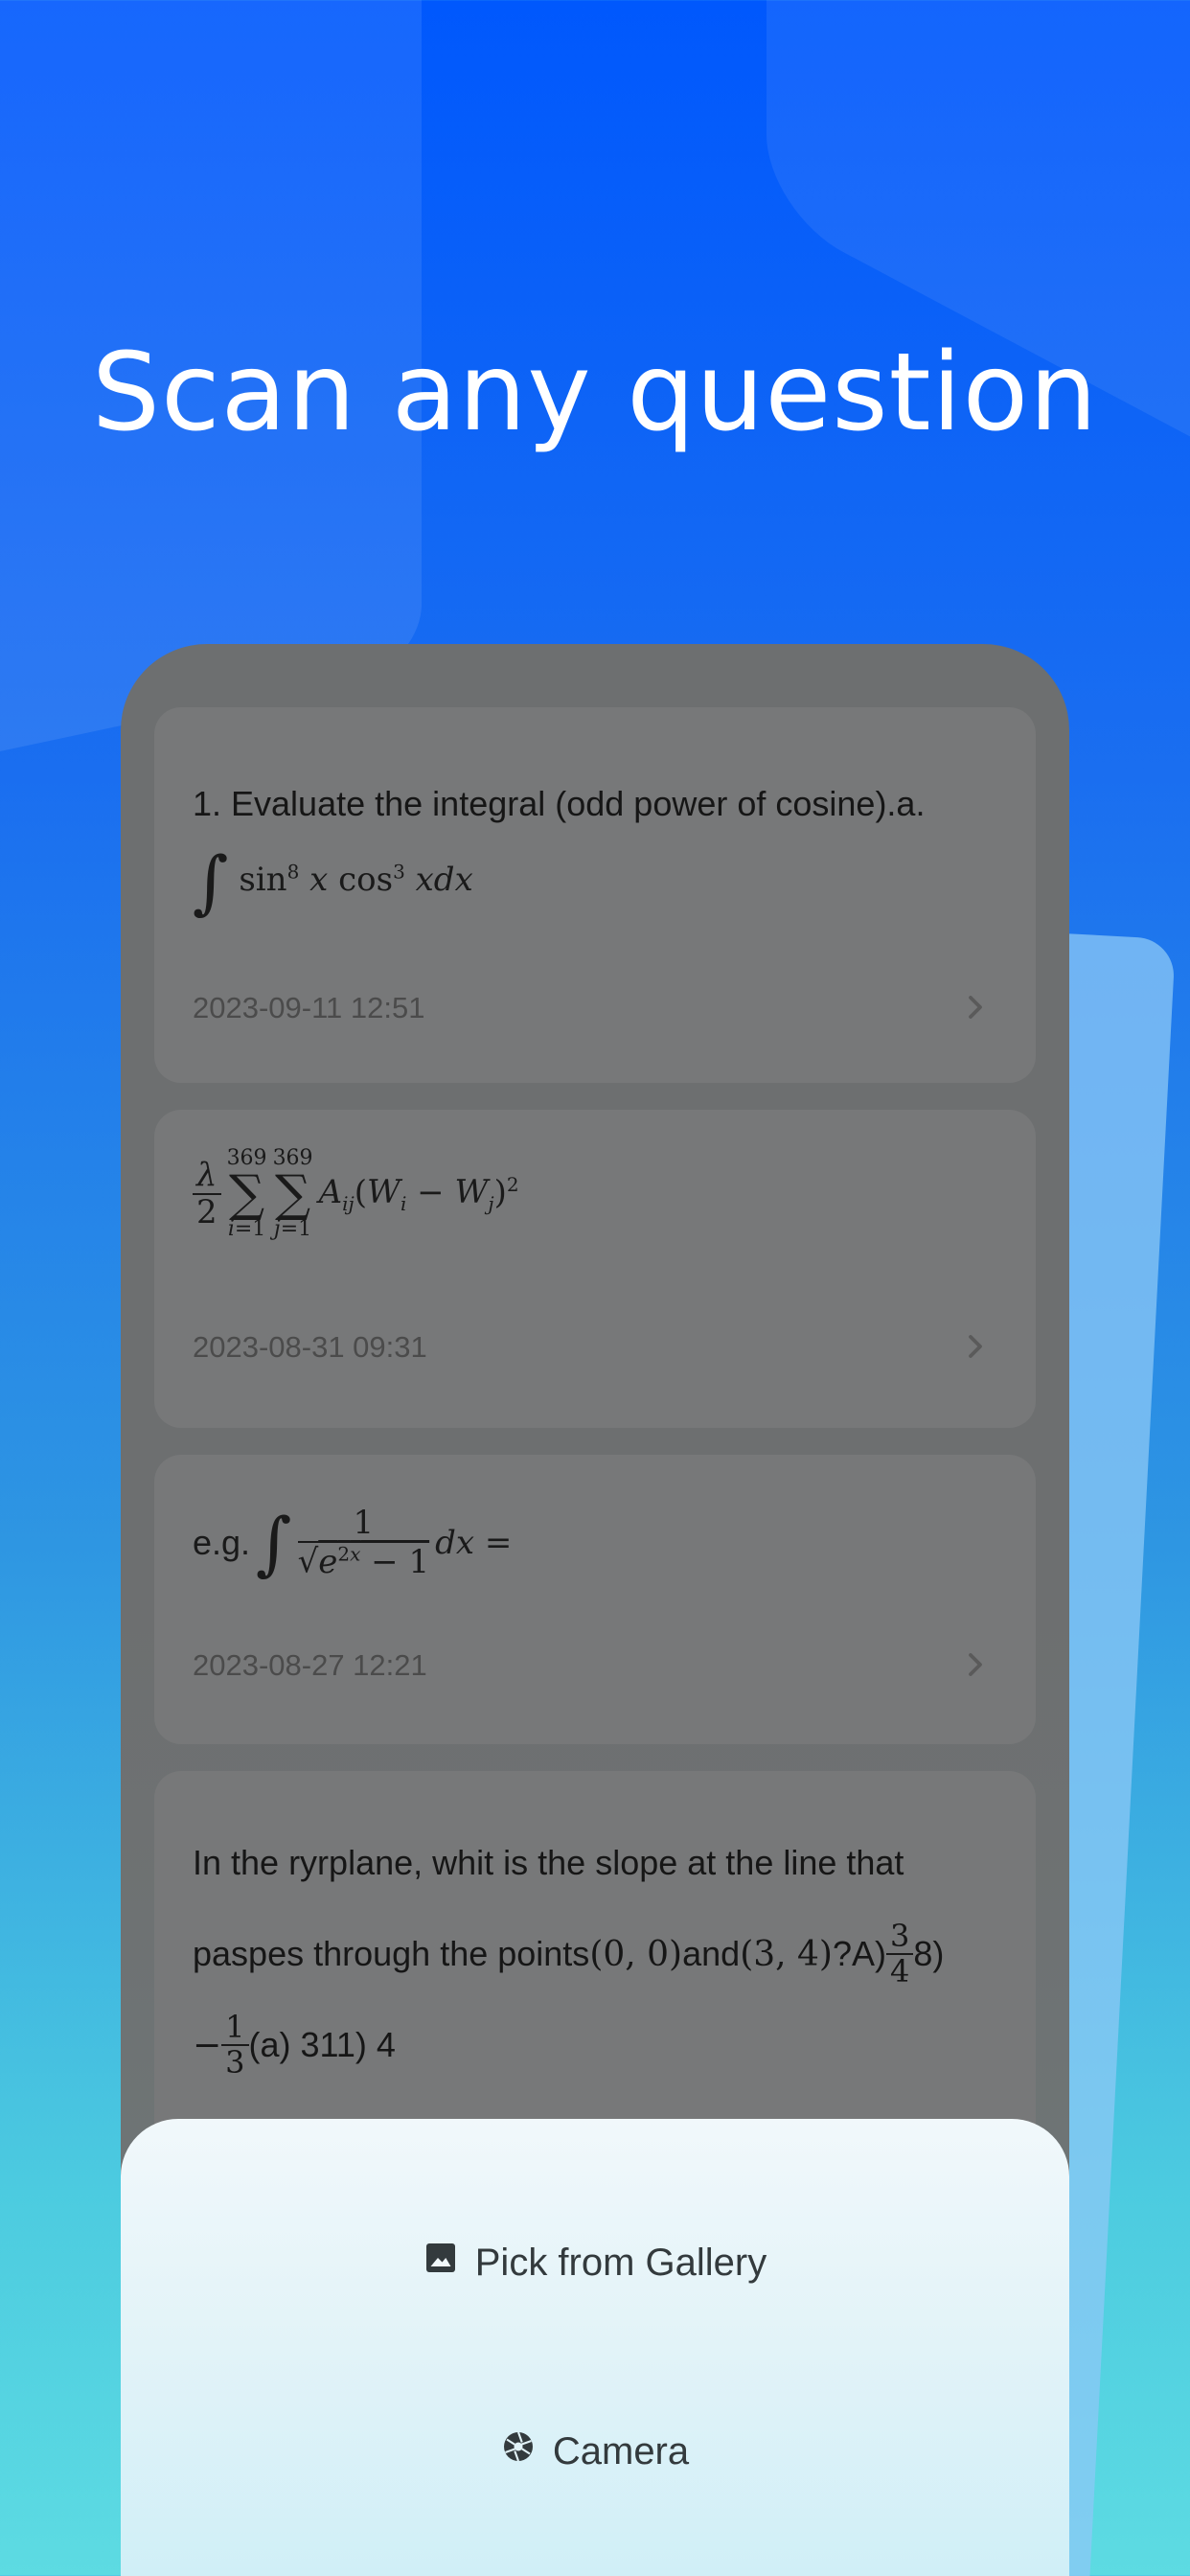 The height and width of the screenshot is (2576, 1190). What do you see at coordinates (621, 2450) in the screenshot?
I see `camera-label: Camera` at bounding box center [621, 2450].